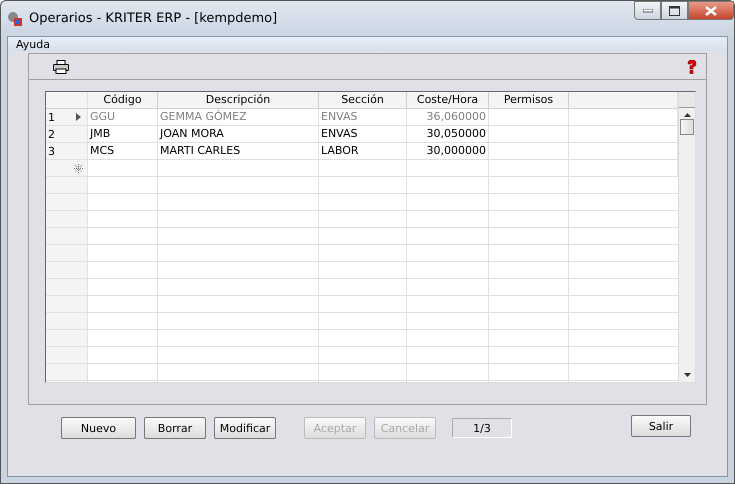 The height and width of the screenshot is (484, 735). I want to click on table-cell: 30,000000, so click(456, 150).